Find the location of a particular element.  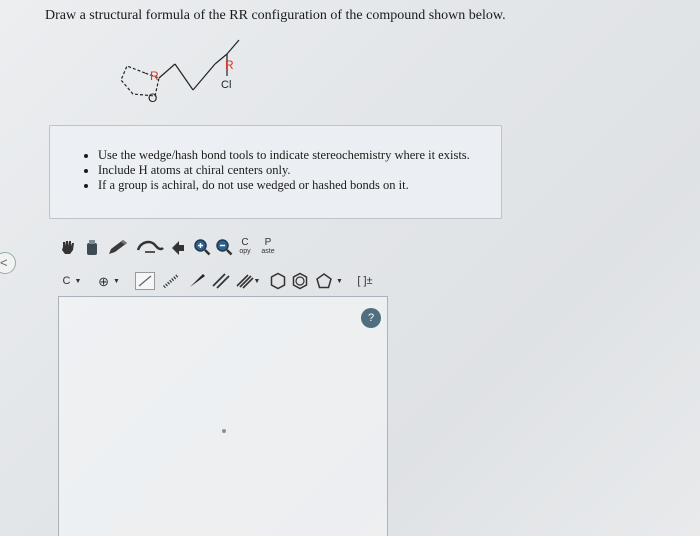

drawing-toolbar-top: C opy P aste is located at coordinates (183, 248).